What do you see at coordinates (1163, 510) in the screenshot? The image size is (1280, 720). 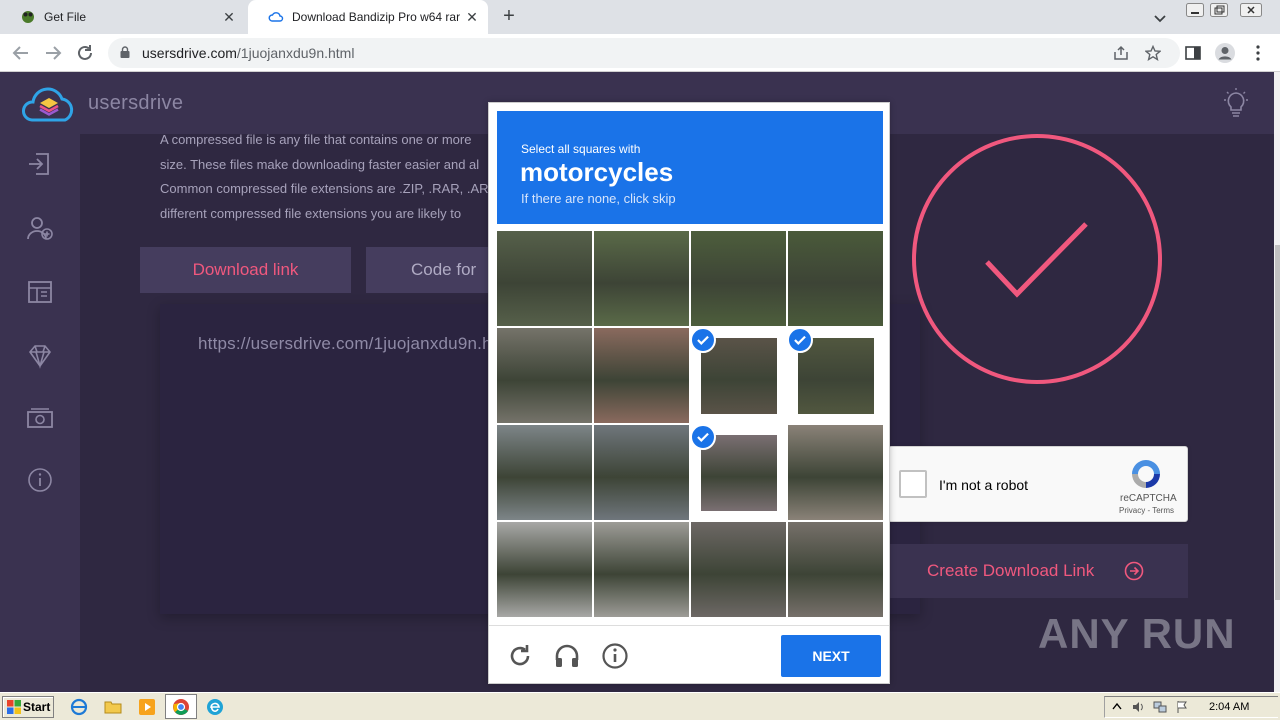 I see `terms-link: Terms` at bounding box center [1163, 510].